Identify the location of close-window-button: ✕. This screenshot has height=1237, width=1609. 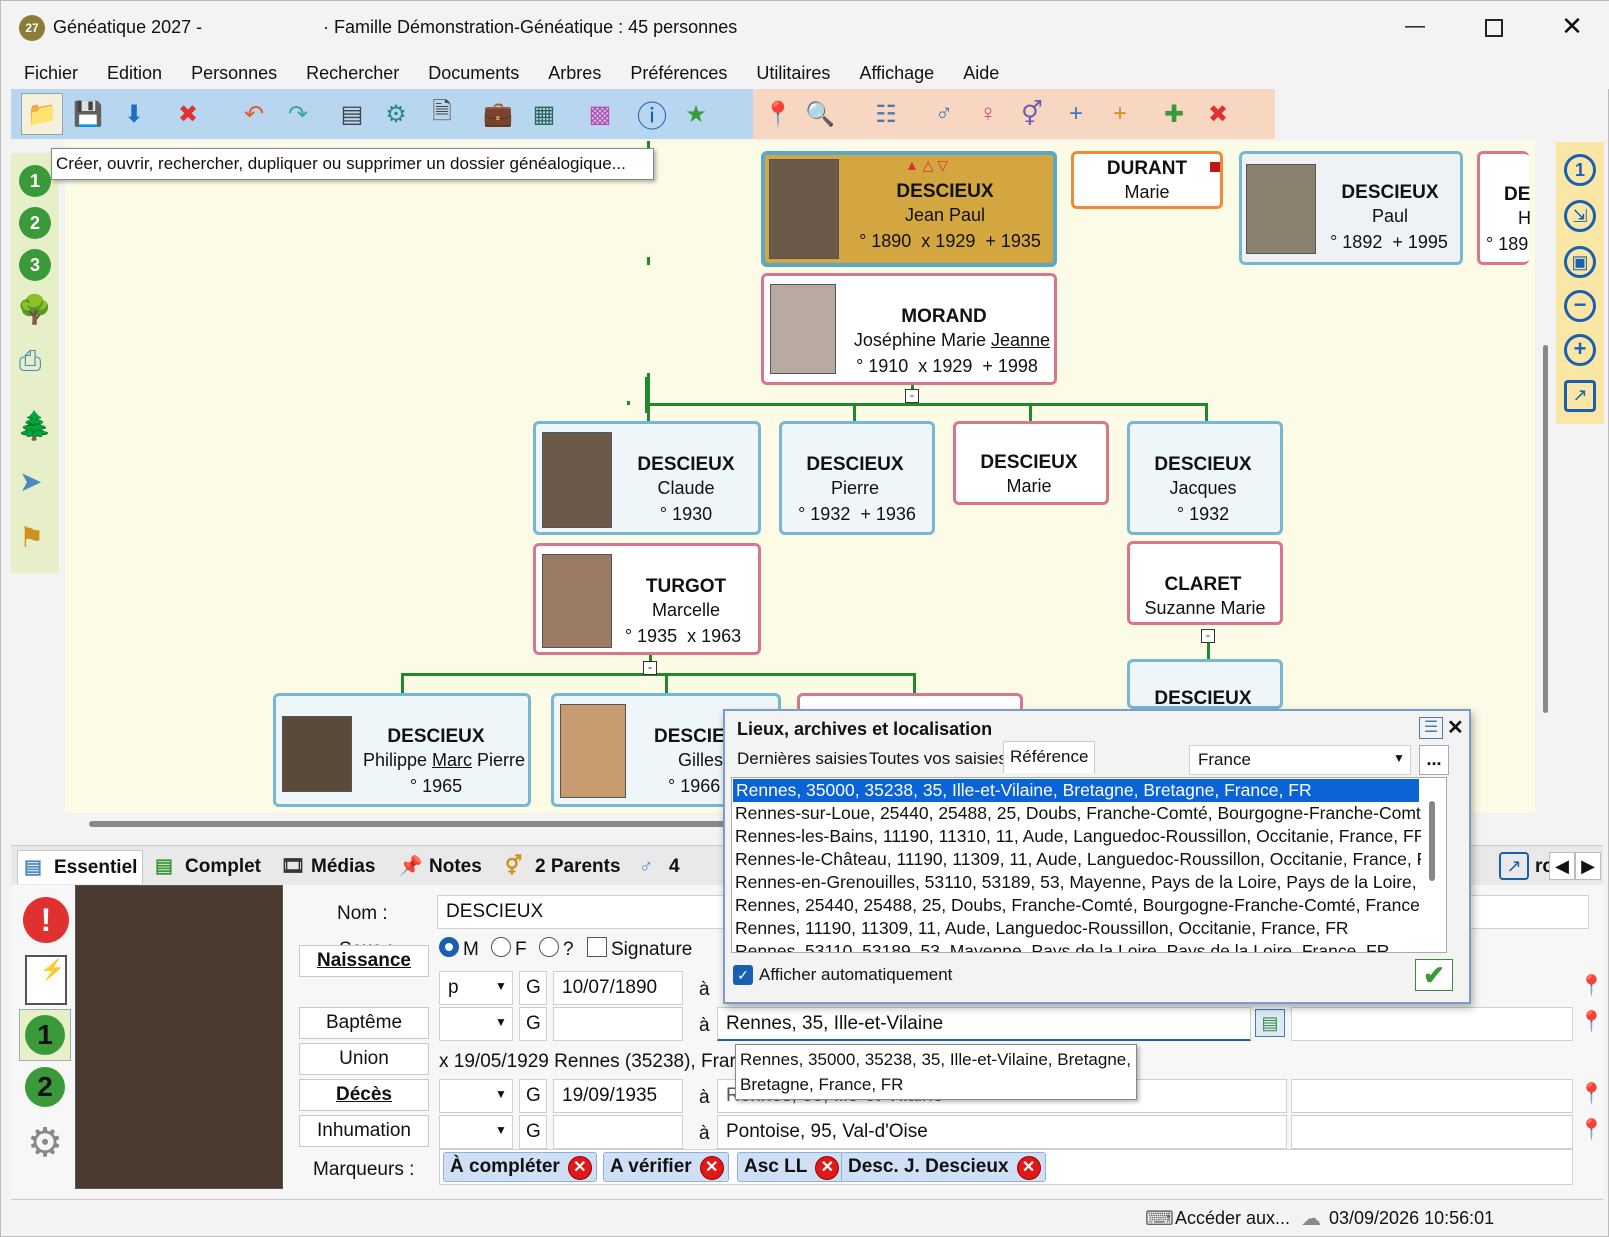
(1572, 26).